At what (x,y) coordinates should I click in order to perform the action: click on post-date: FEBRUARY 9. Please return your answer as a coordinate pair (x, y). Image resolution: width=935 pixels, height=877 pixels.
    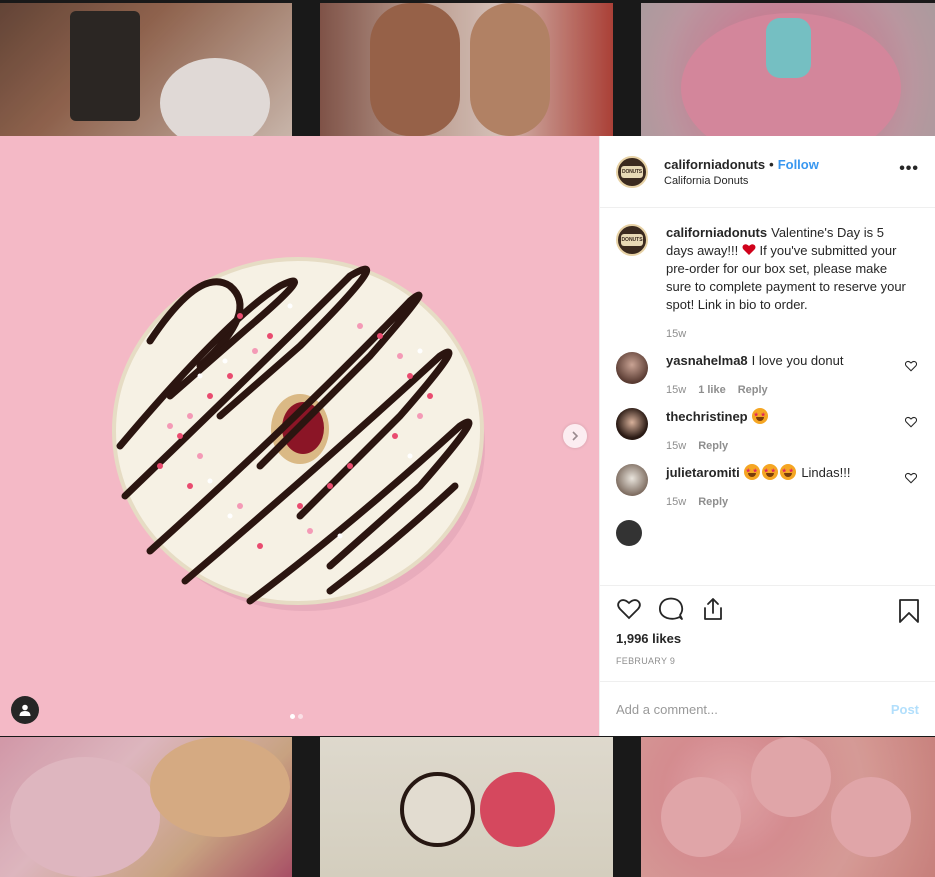
    Looking at the image, I should click on (767, 661).